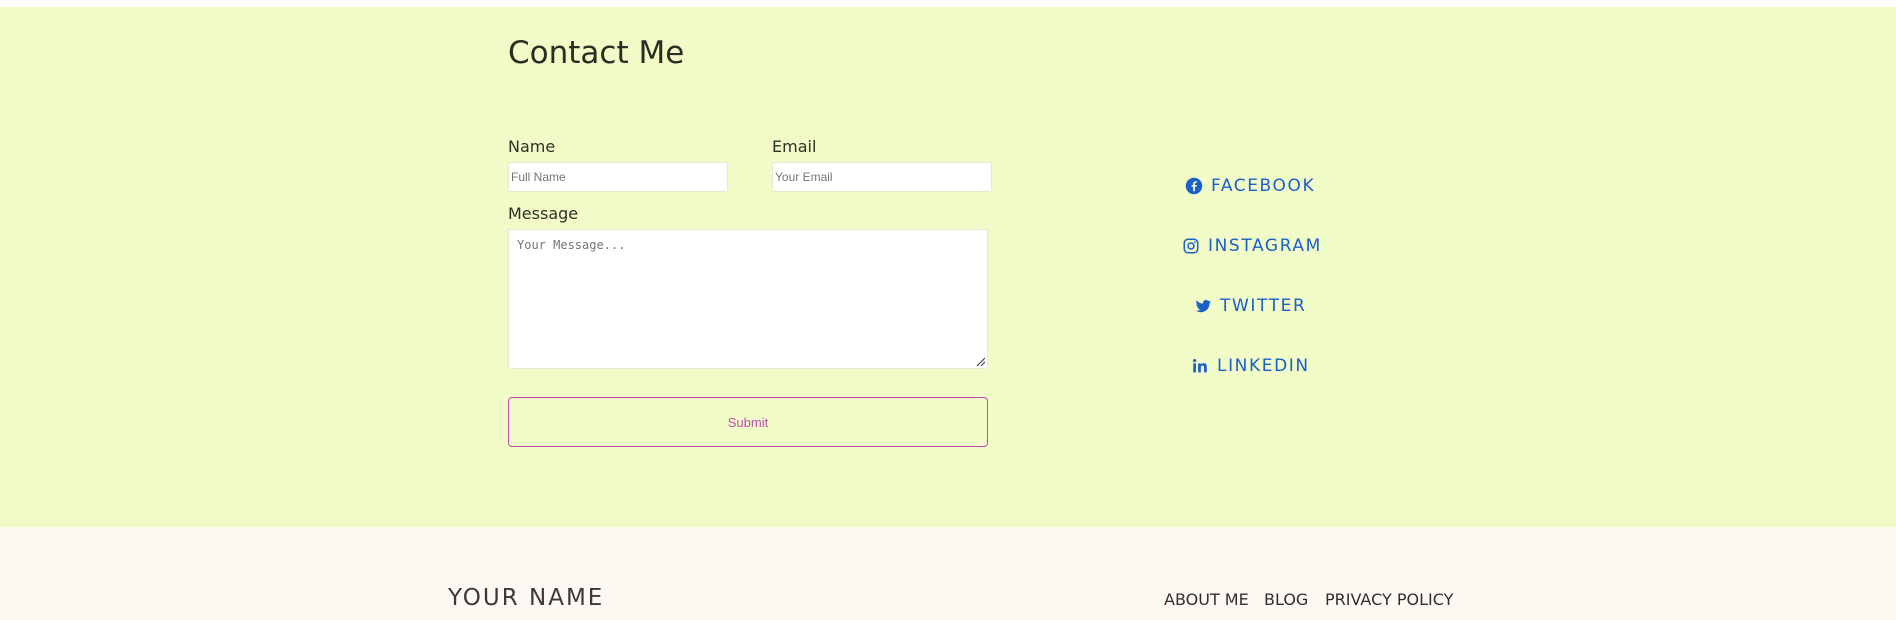 The image size is (1896, 620). Describe the element at coordinates (1263, 186) in the screenshot. I see `facebook-label: FACEBOOK` at that location.